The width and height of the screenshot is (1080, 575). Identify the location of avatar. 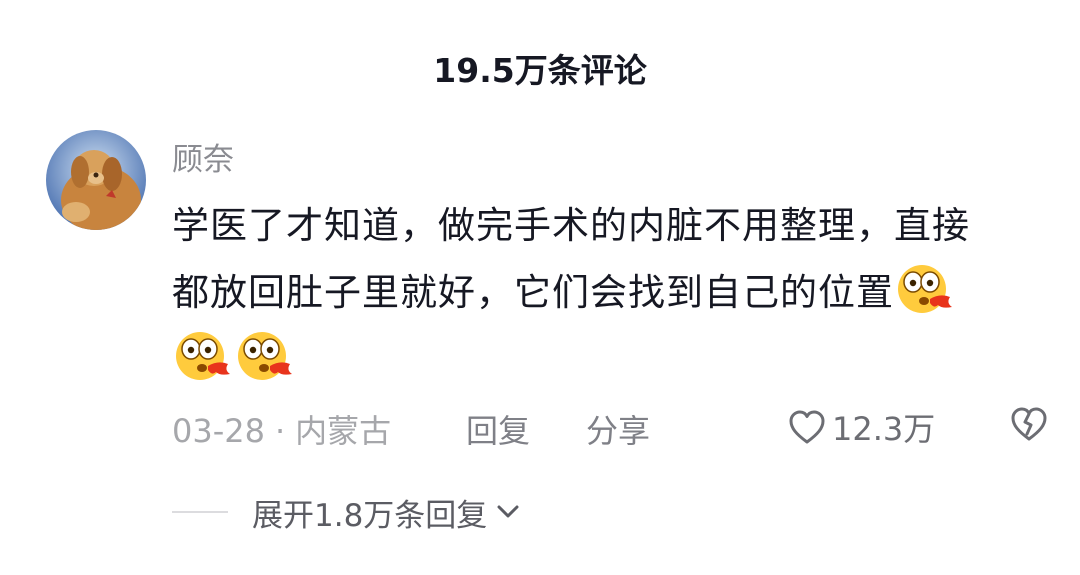
(96, 180).